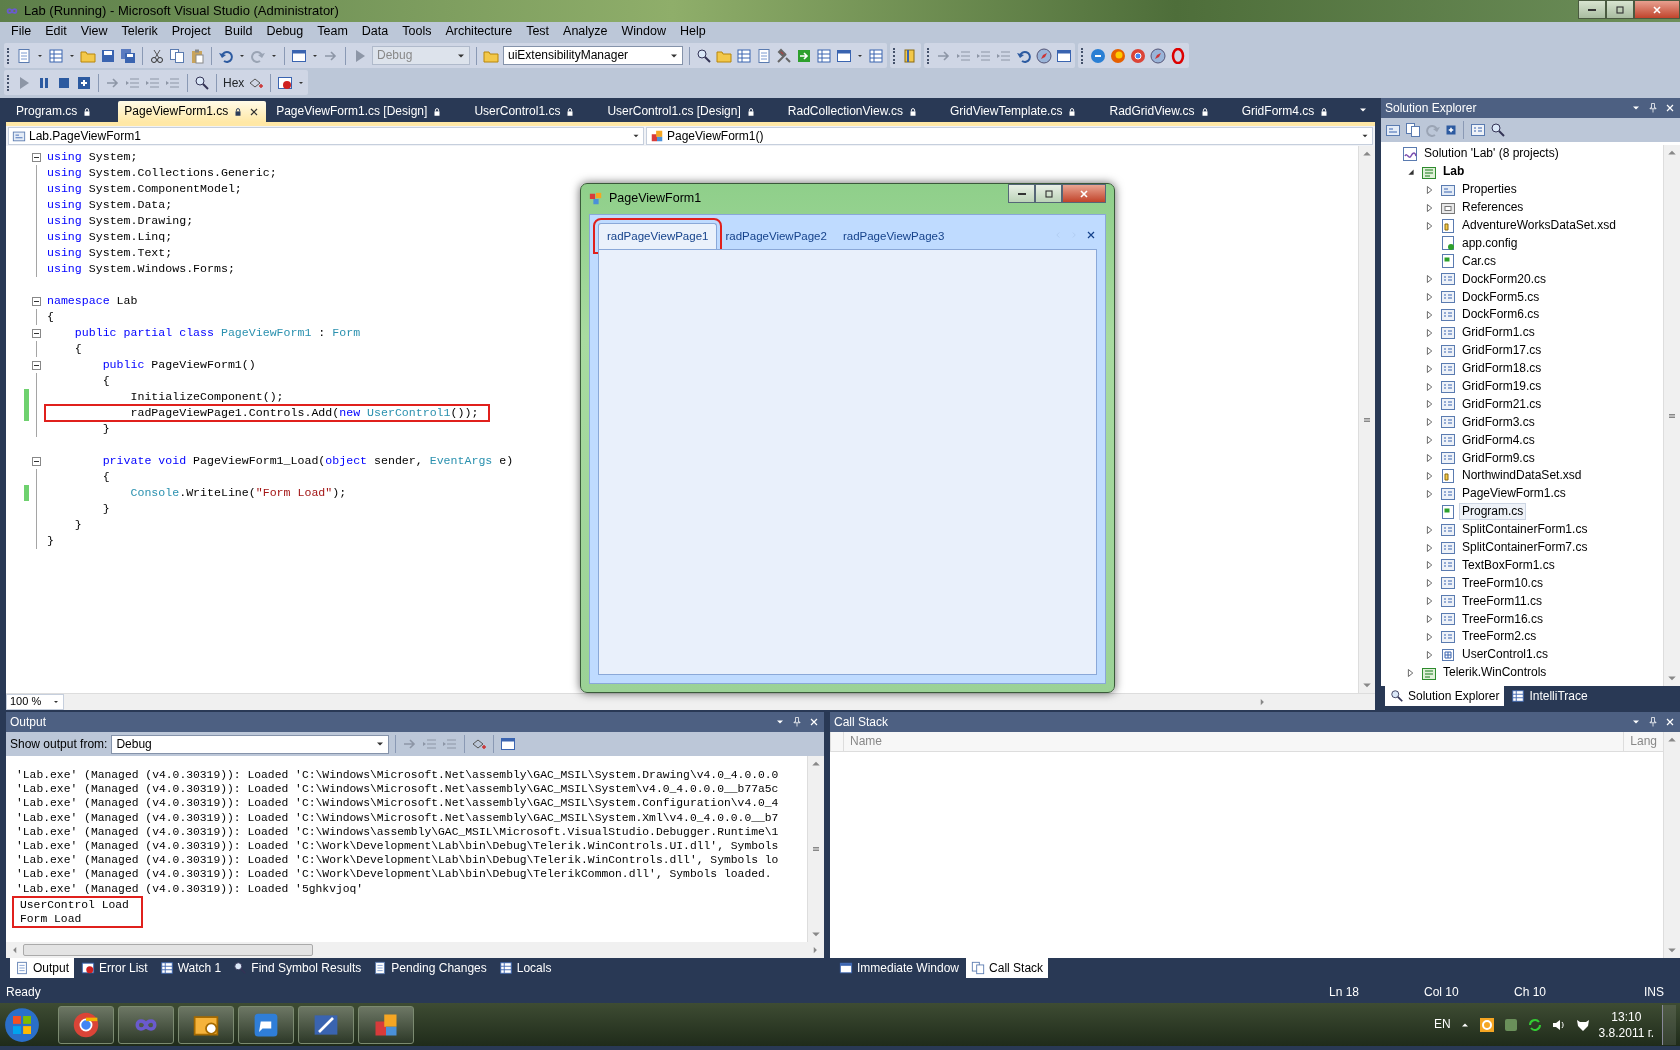  Describe the element at coordinates (375, 32) in the screenshot. I see `menu-item: Data` at that location.